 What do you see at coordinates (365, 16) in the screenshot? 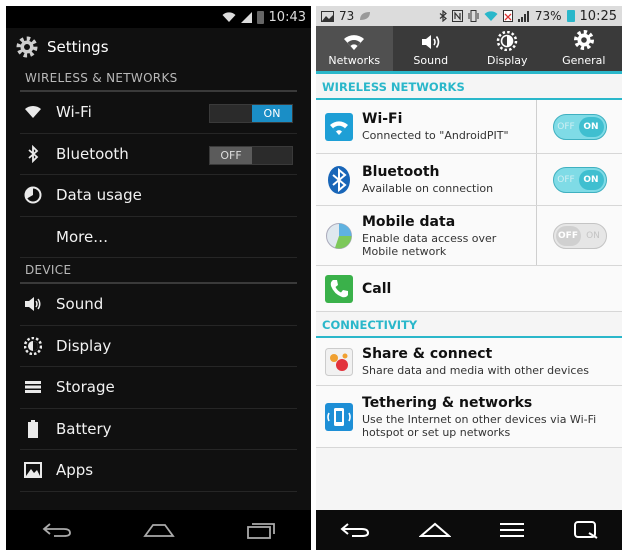
I see `leaf-notification-icon` at bounding box center [365, 16].